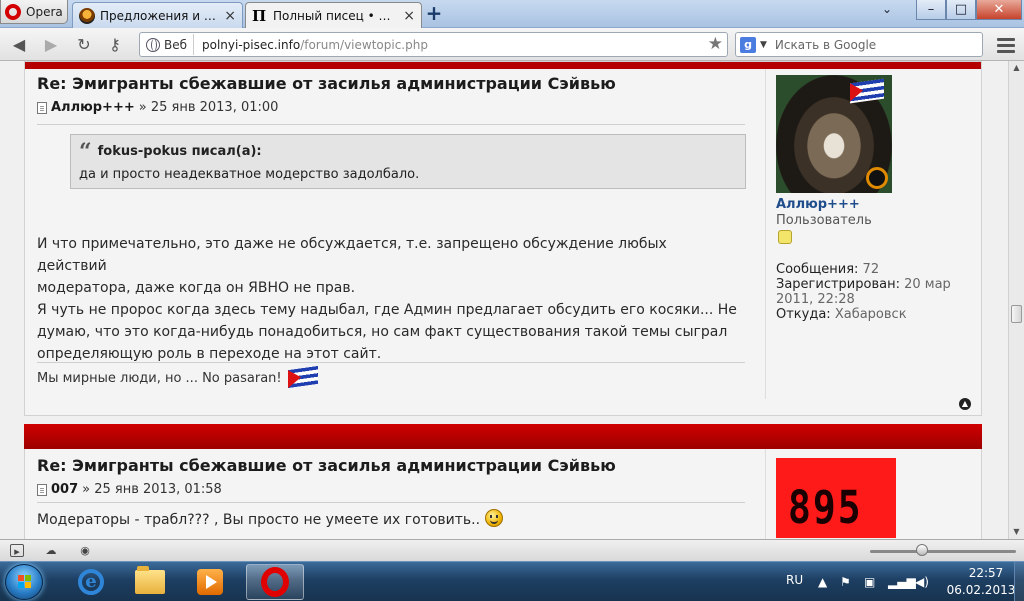 The height and width of the screenshot is (601, 1024). I want to click on opera-logo-icon, so click(13, 11).